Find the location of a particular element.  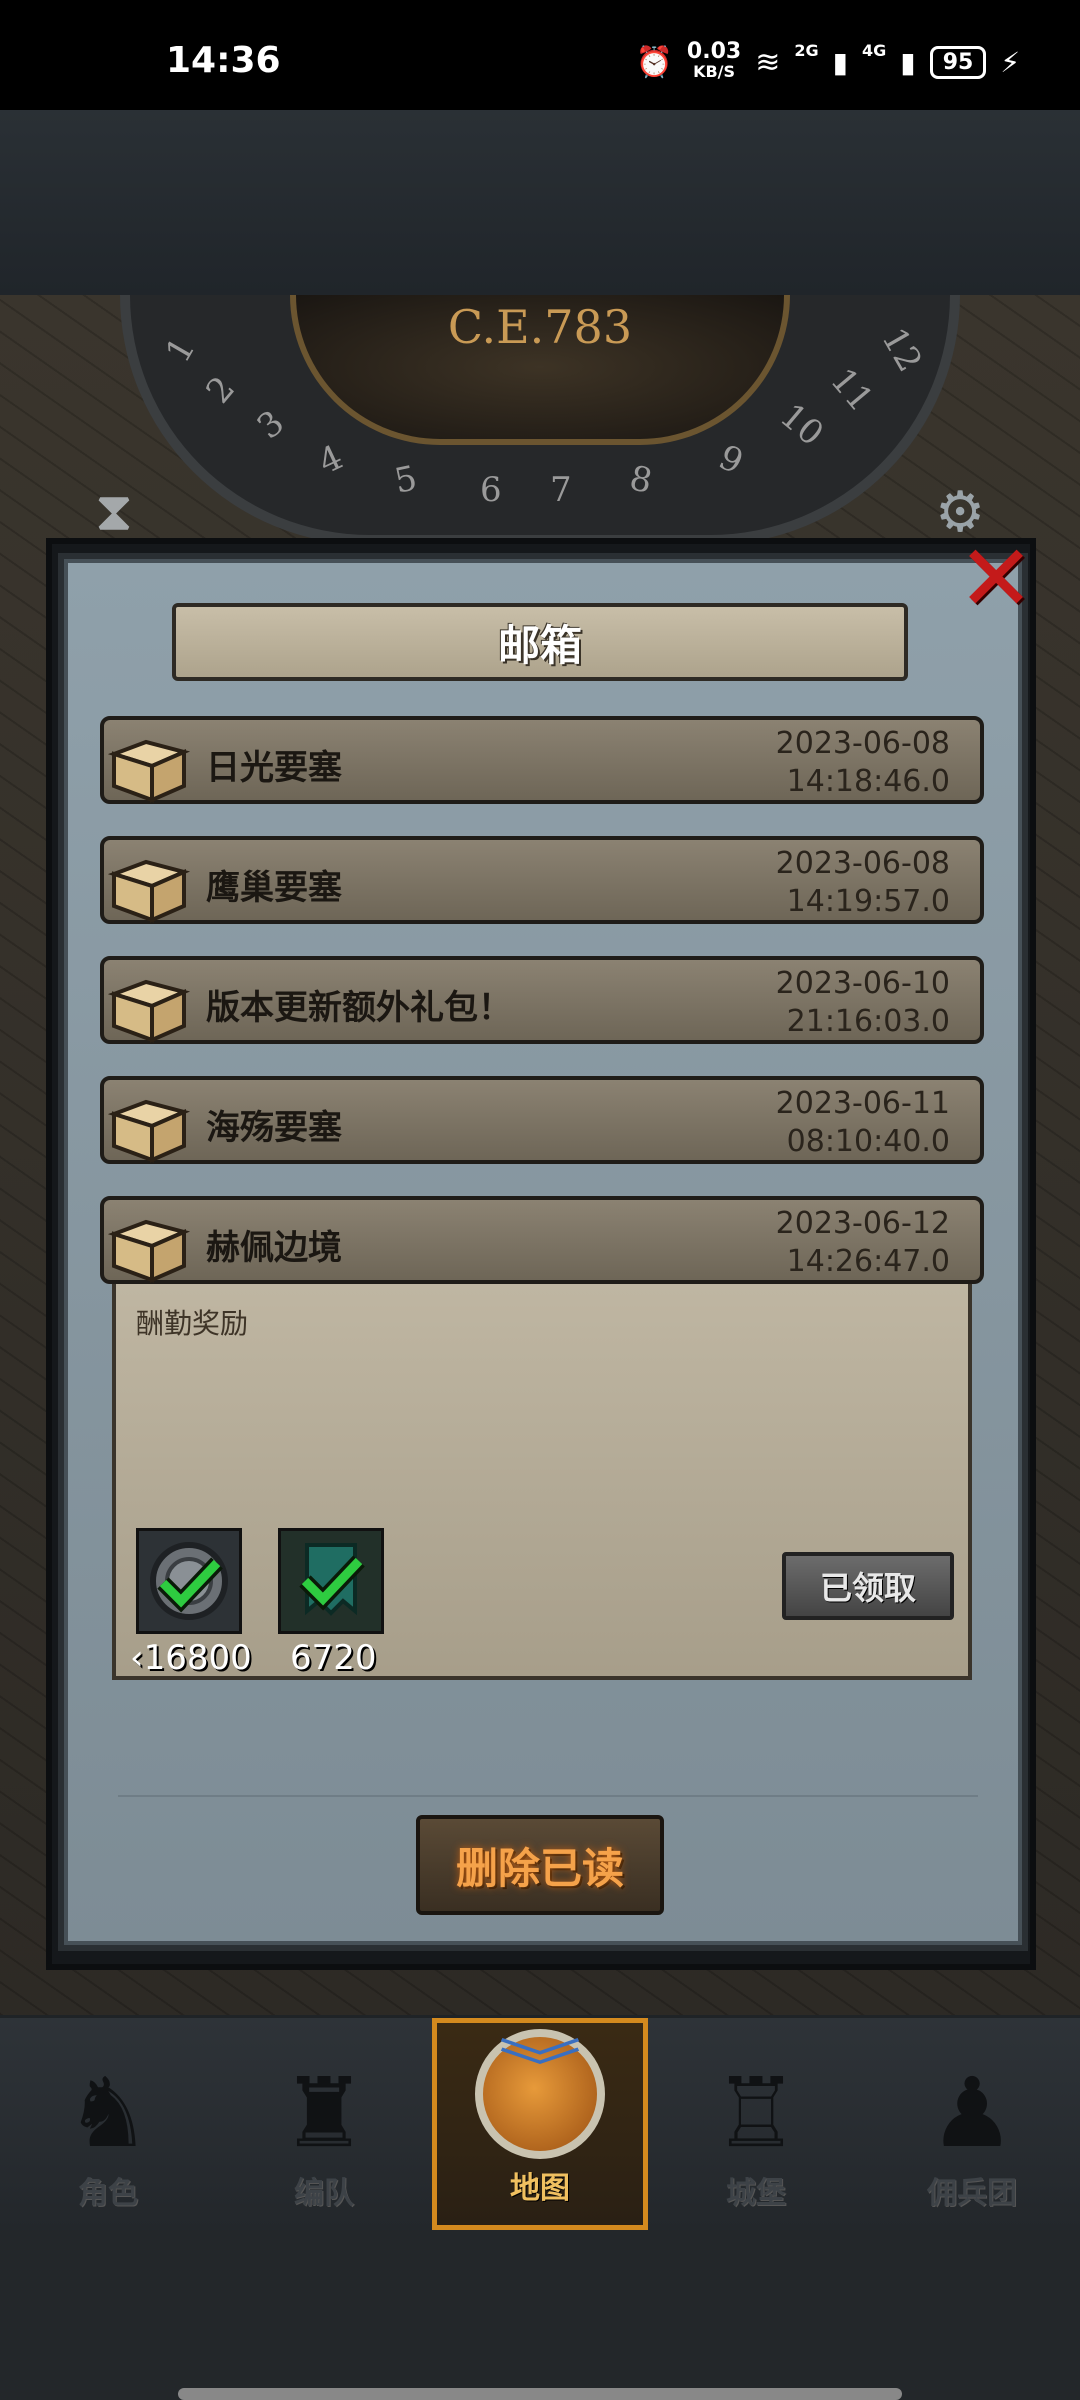

mail-content: 酬勤奖励 is located at coordinates (192, 1323).